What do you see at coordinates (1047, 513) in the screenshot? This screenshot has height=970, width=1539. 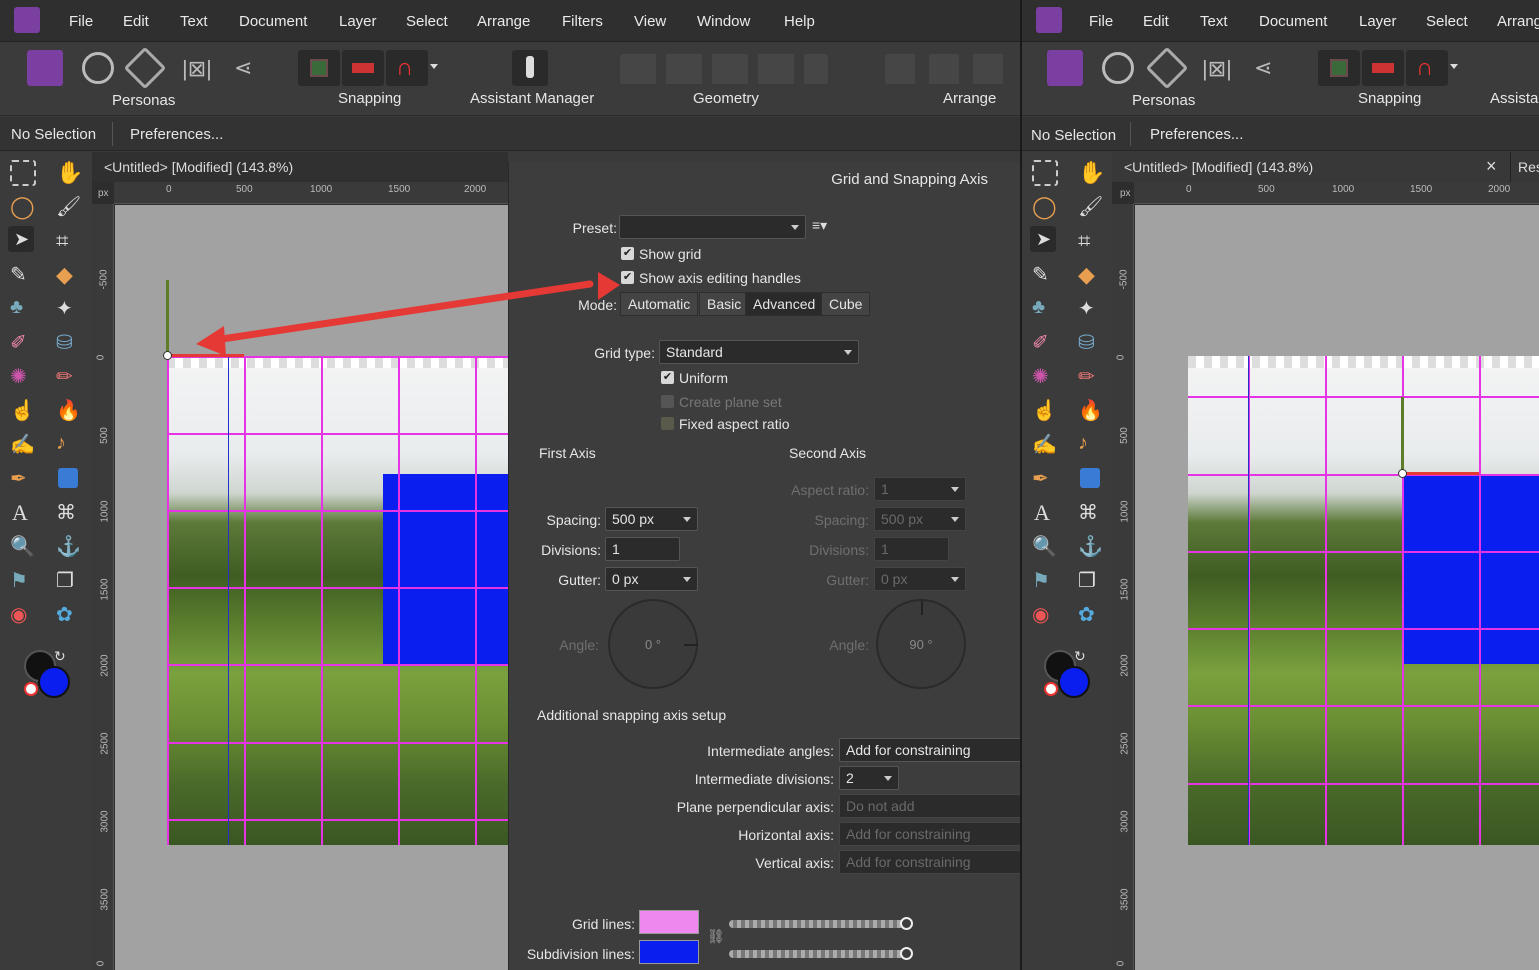 I see `text-tool-icon: A` at bounding box center [1047, 513].